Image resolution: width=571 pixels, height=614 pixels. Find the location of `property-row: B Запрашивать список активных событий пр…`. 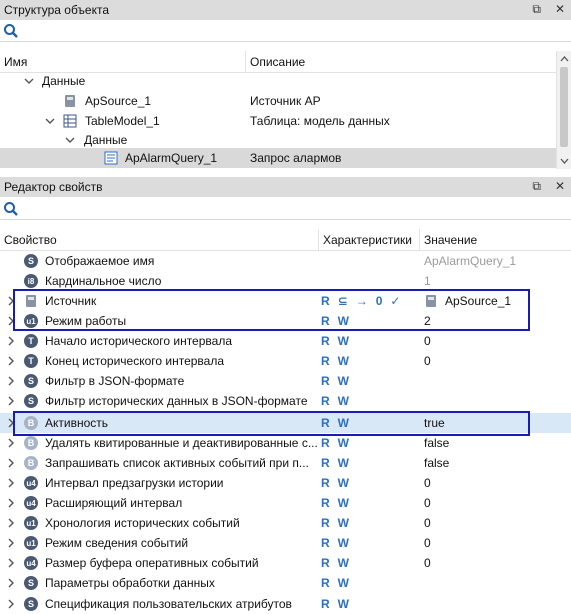

property-row: B Запрашивать список активных событий пр… is located at coordinates (285, 463).